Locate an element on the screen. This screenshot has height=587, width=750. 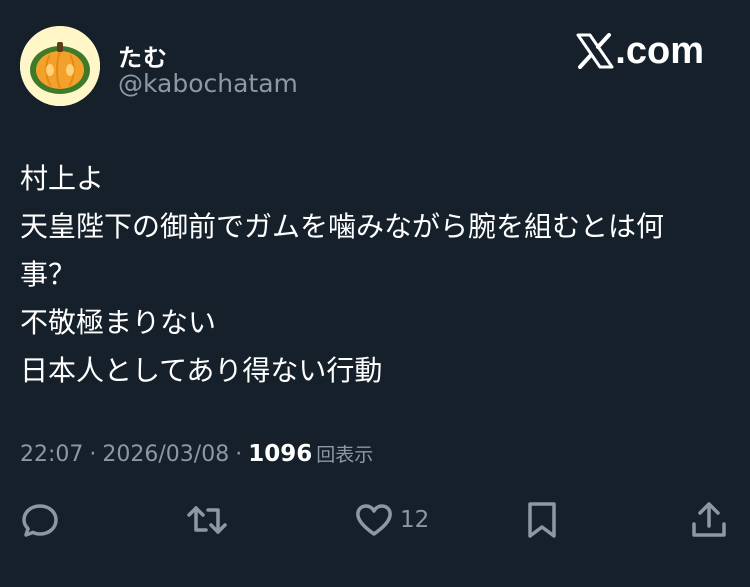
tweet-line: 日本人としてあり得ない行動 is located at coordinates (201, 370).